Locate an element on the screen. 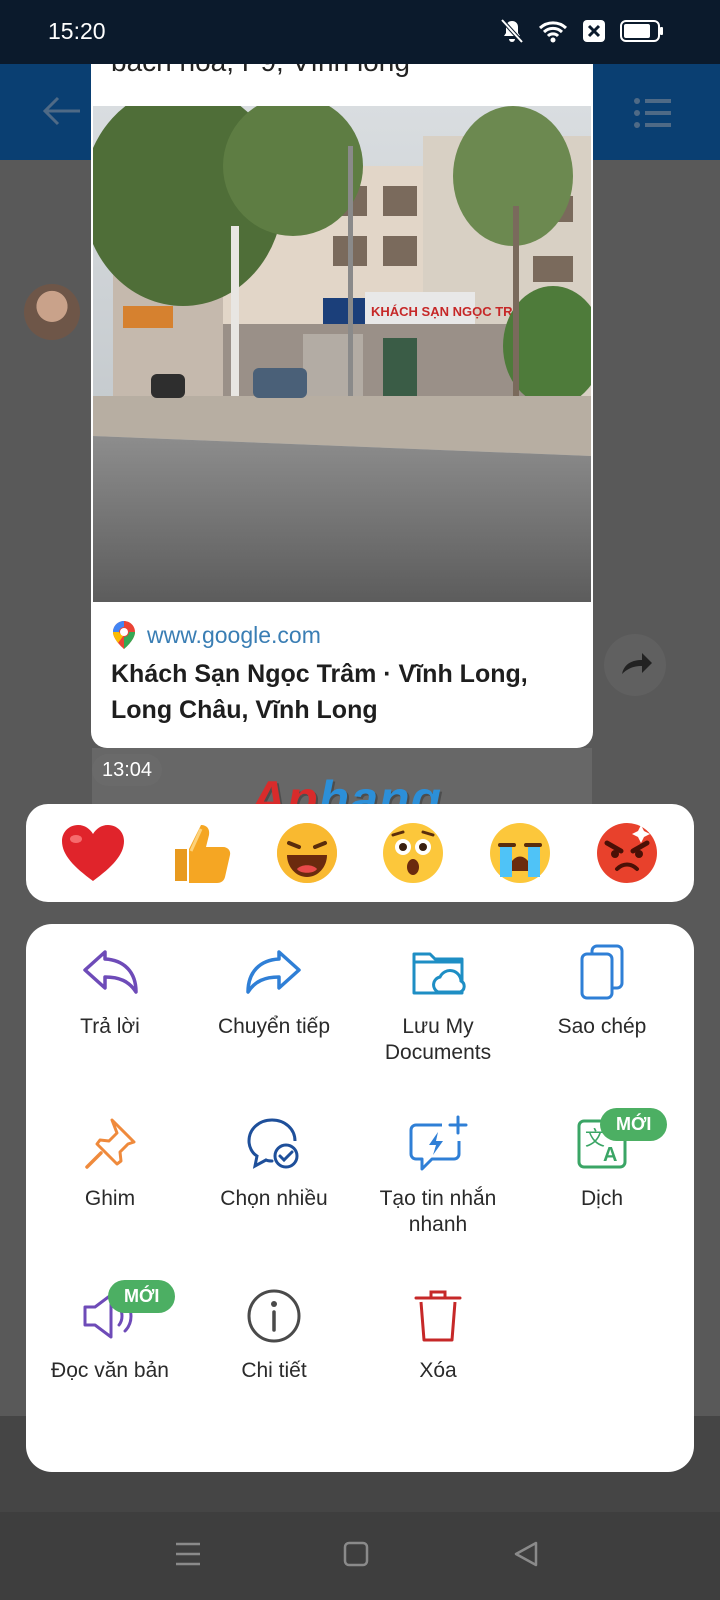 Image resolution: width=720 pixels, height=1600 pixels. info-icon is located at coordinates (274, 1316).